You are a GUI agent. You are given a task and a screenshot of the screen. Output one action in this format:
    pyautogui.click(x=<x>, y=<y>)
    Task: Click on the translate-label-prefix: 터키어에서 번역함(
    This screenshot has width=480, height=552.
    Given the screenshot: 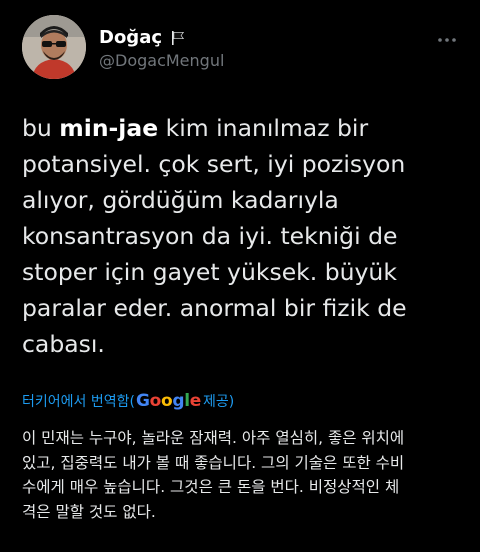 What is the action you would take?
    pyautogui.click(x=78, y=402)
    